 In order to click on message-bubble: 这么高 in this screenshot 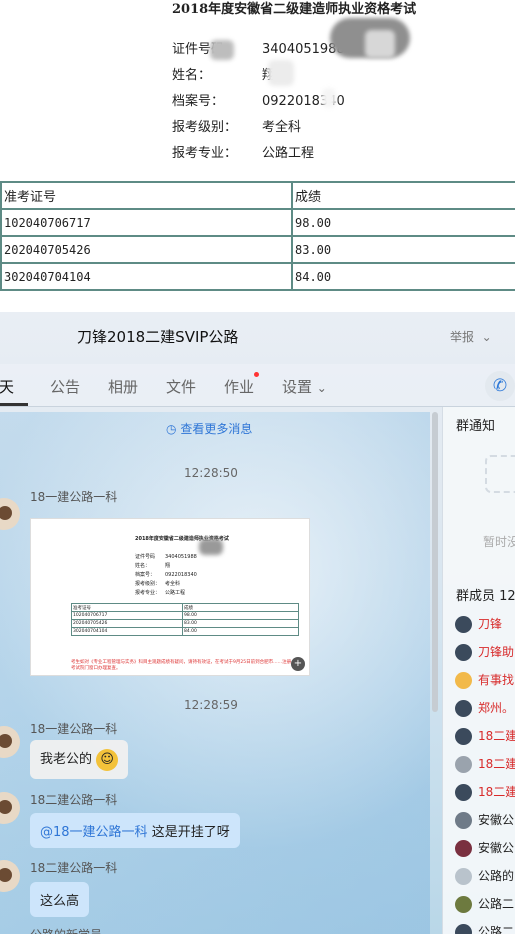, I will do `click(60, 899)`.